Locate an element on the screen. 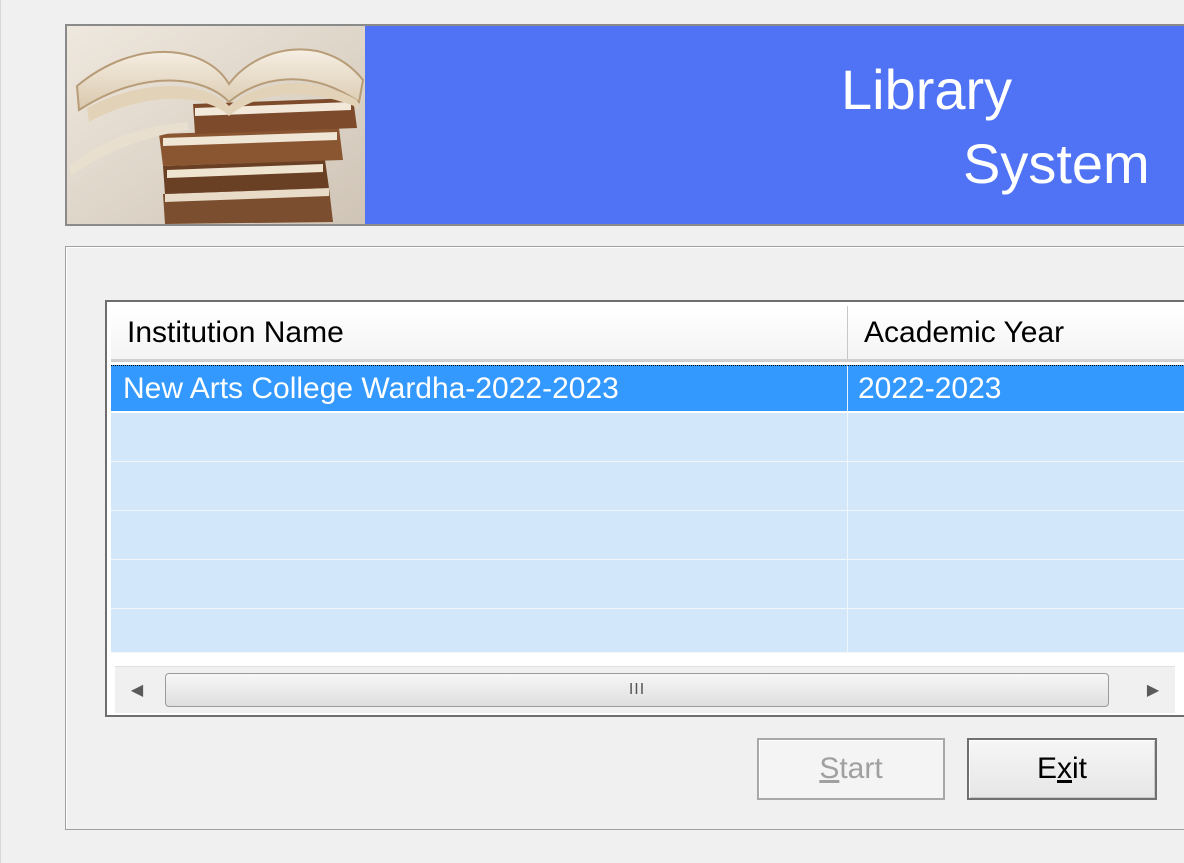 The width and height of the screenshot is (1184, 863). arrow-left-icon: ◀ is located at coordinates (137, 690).